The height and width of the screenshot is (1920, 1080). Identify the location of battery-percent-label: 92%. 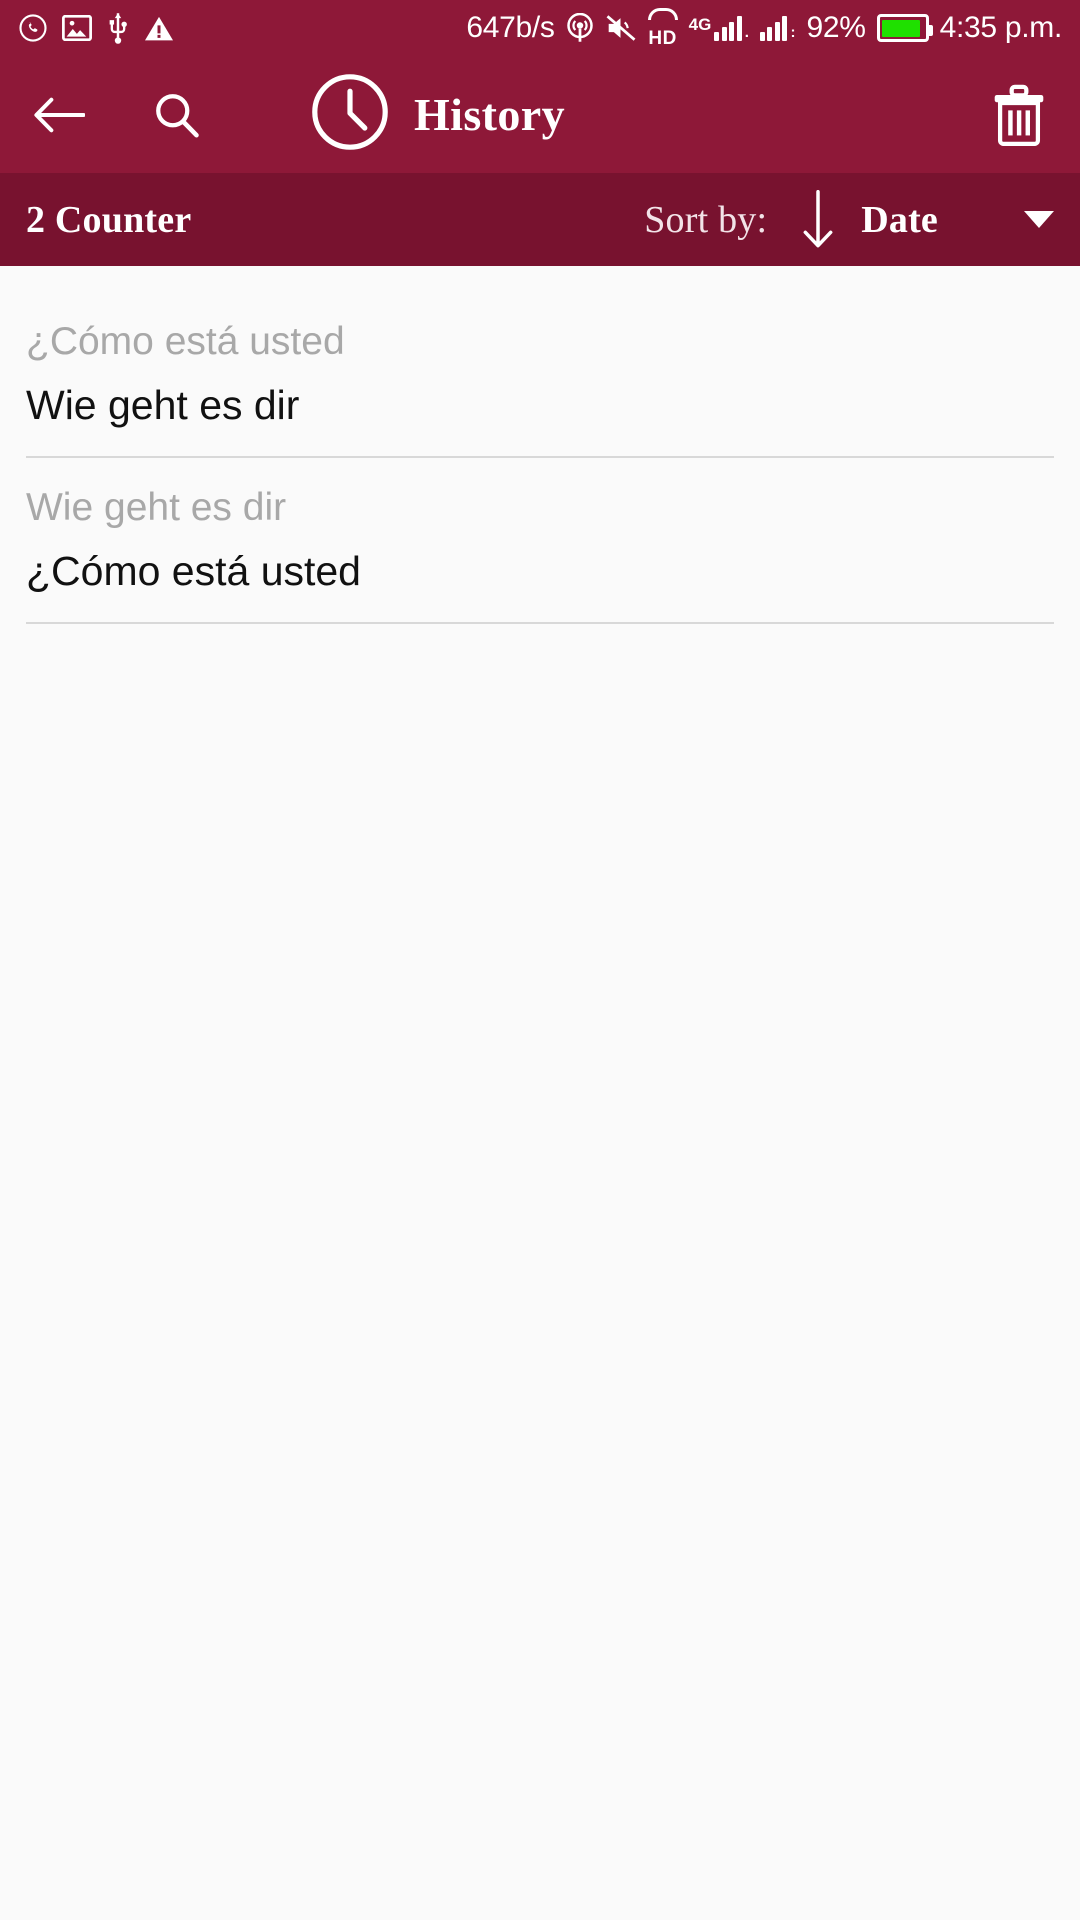
(836, 27).